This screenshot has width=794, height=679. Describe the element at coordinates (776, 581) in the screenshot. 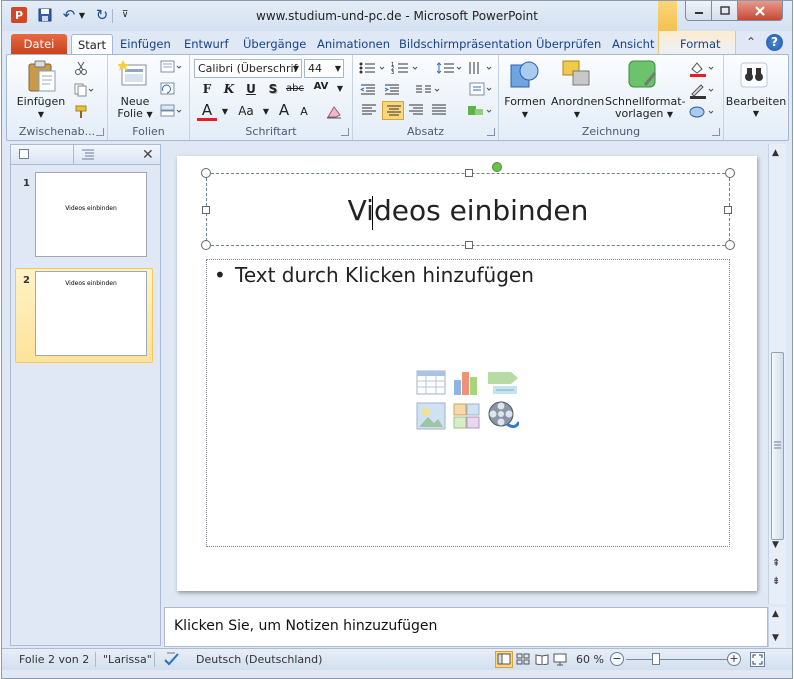

I see `next-slide-icon: ⇟` at that location.